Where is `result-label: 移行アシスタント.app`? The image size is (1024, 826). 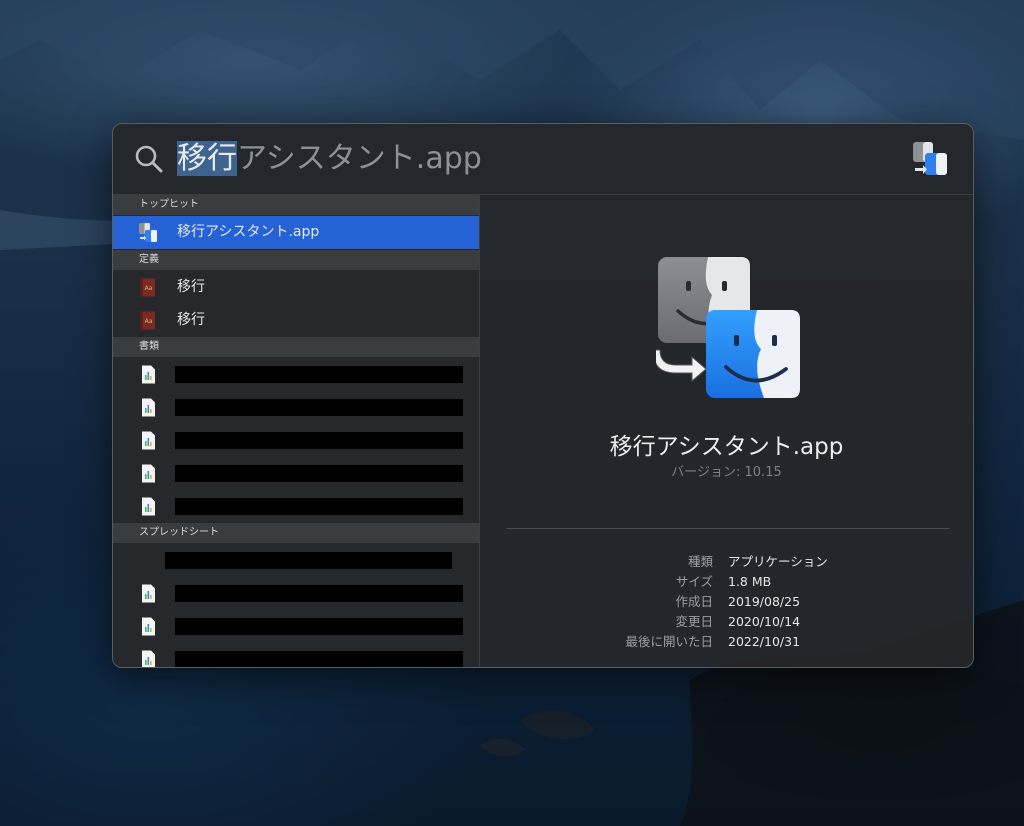 result-label: 移行アシスタント.app is located at coordinates (248, 232).